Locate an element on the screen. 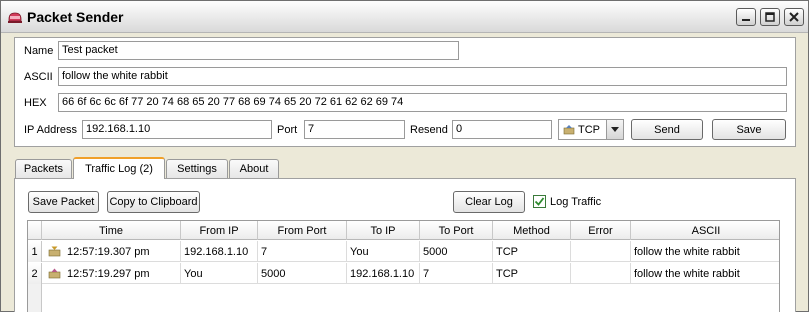 The width and height of the screenshot is (809, 312). cell-time-text: 12:57:19.307 pm is located at coordinates (108, 251).